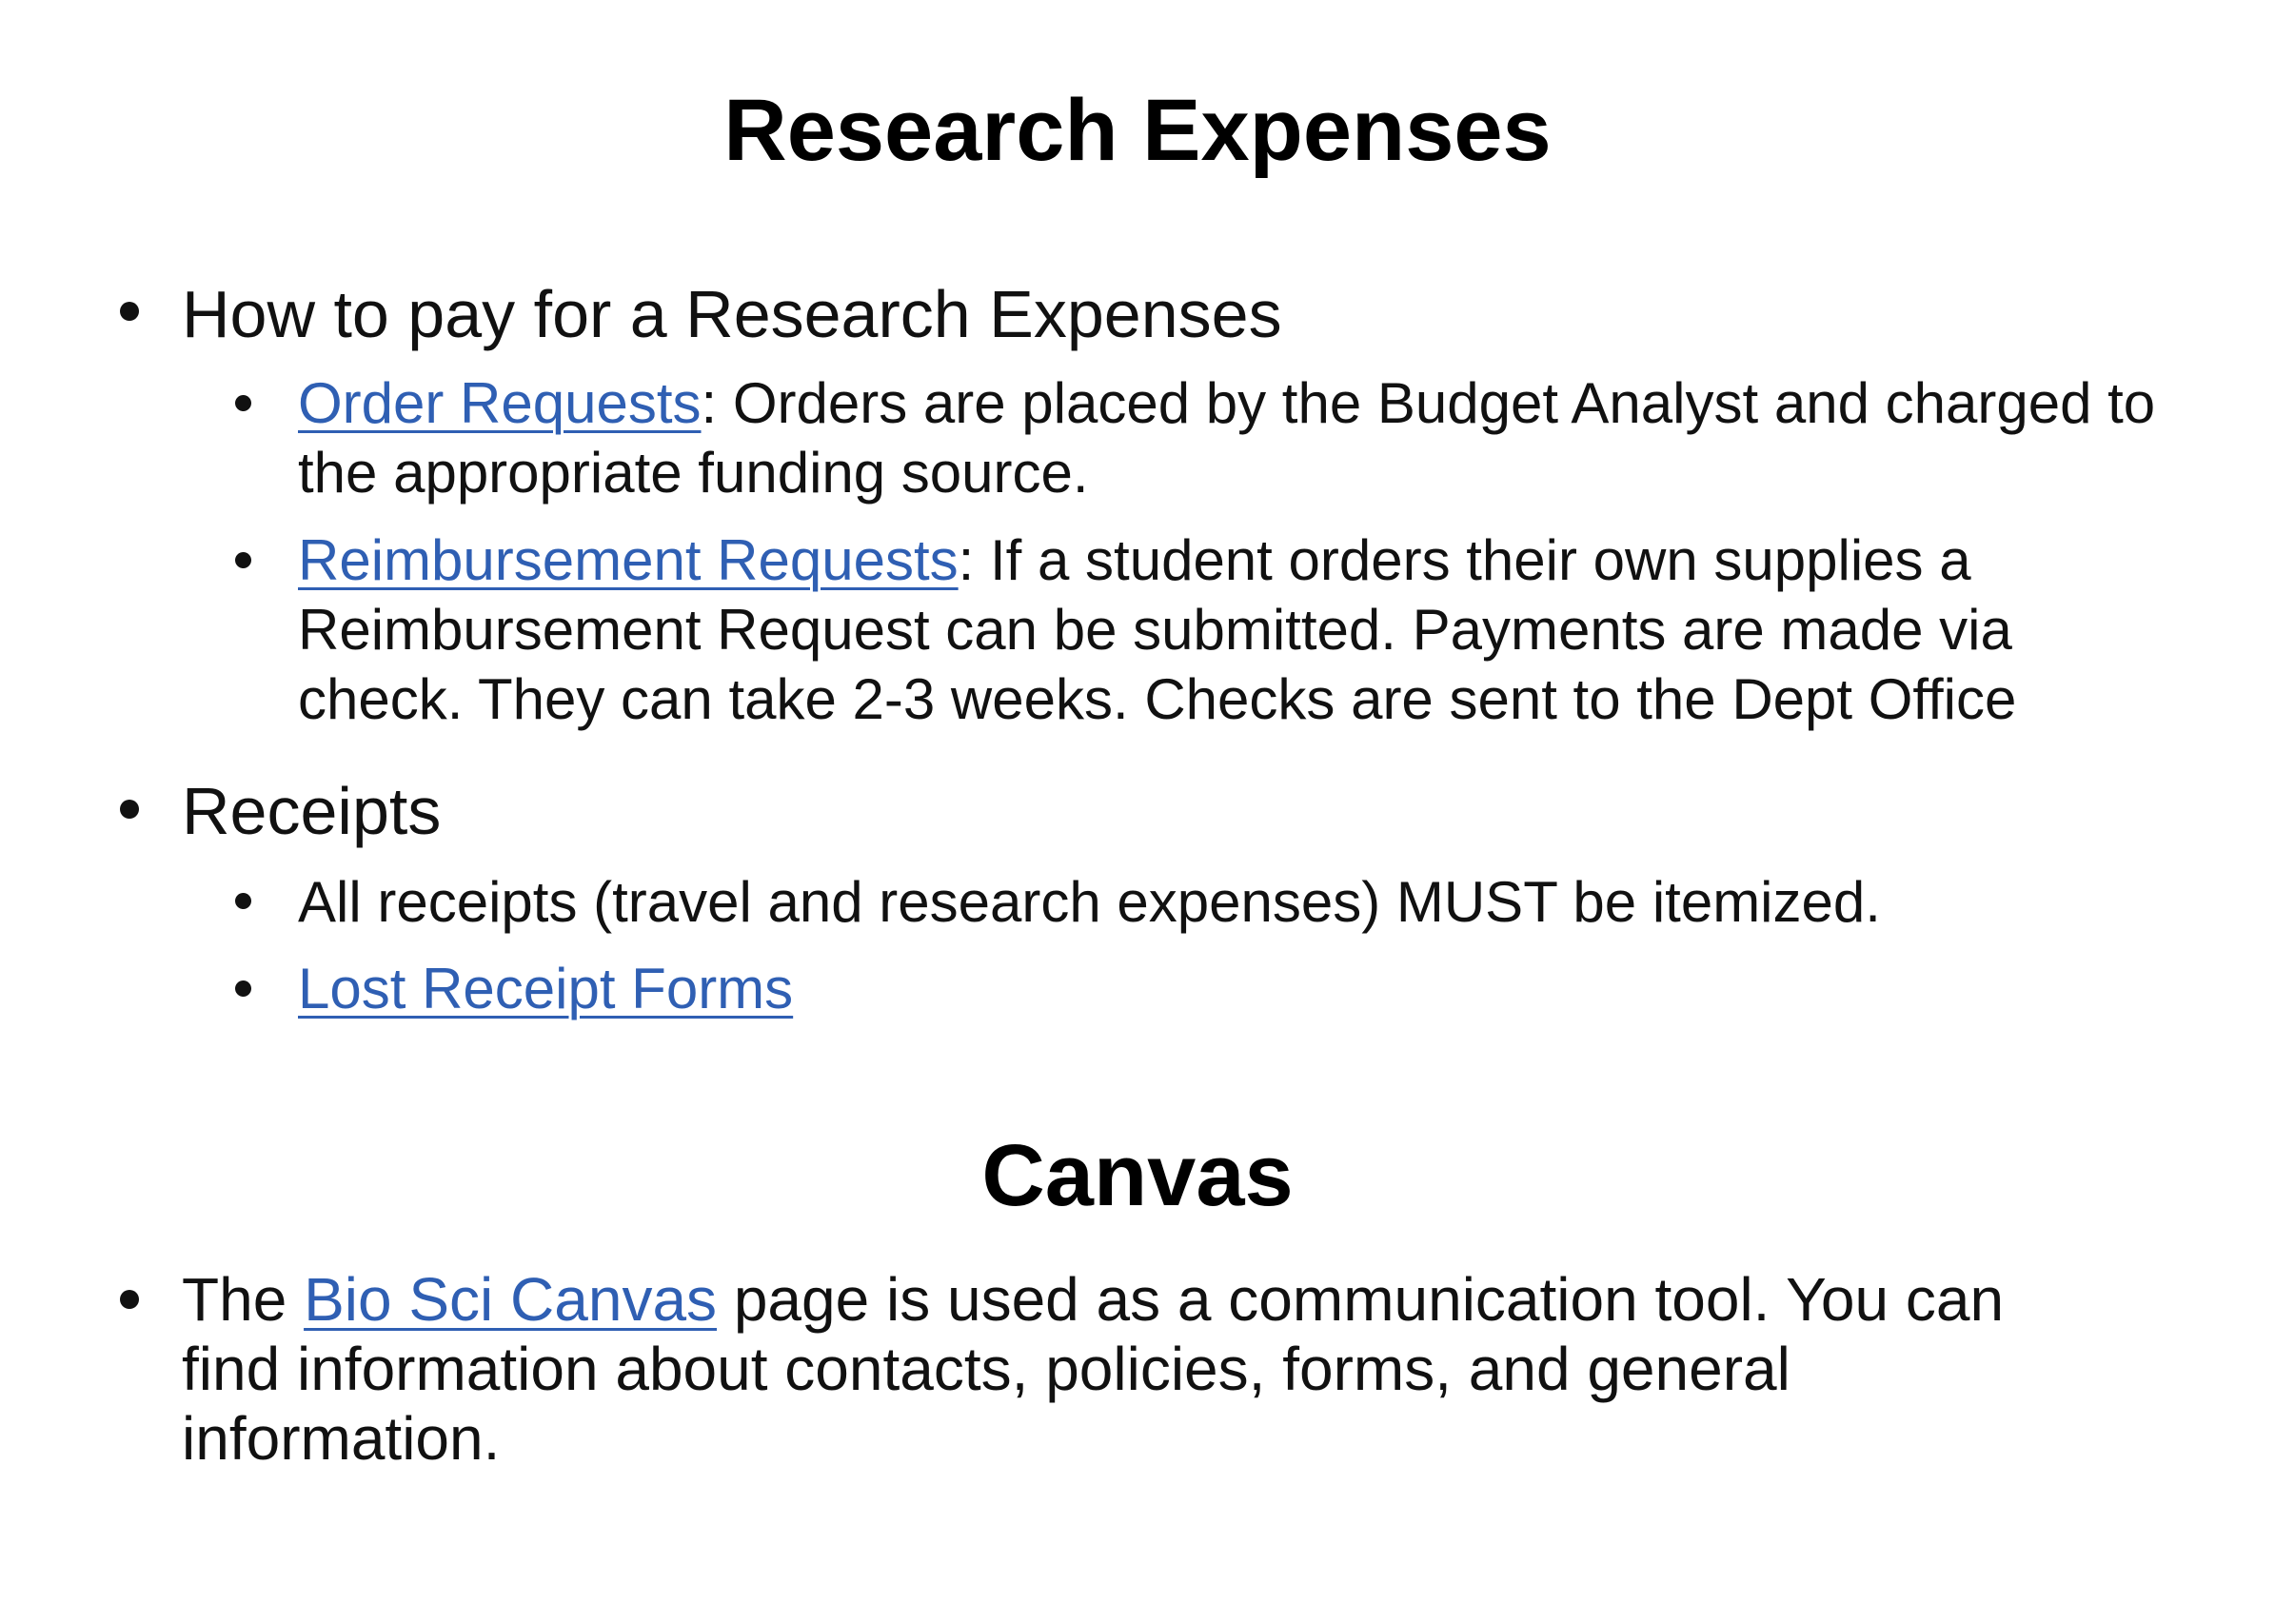  What do you see at coordinates (1137, 130) in the screenshot?
I see `research-expenses-heading: Research Expenses` at bounding box center [1137, 130].